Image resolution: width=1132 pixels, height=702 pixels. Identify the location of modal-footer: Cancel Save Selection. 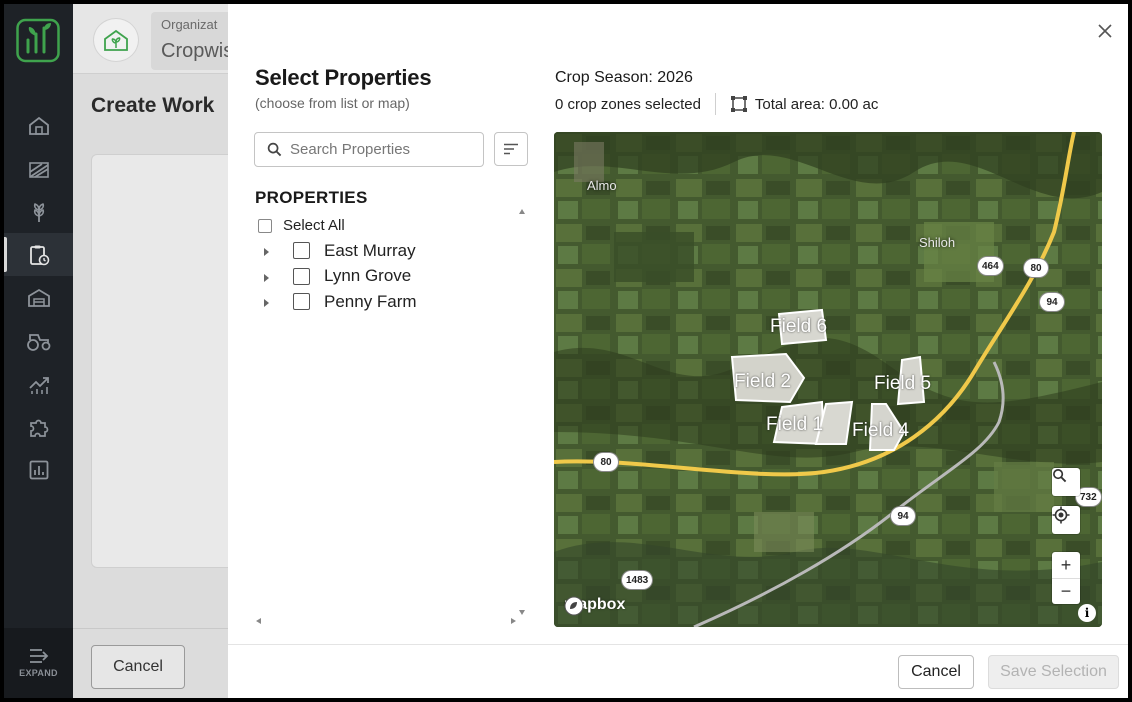
(678, 671).